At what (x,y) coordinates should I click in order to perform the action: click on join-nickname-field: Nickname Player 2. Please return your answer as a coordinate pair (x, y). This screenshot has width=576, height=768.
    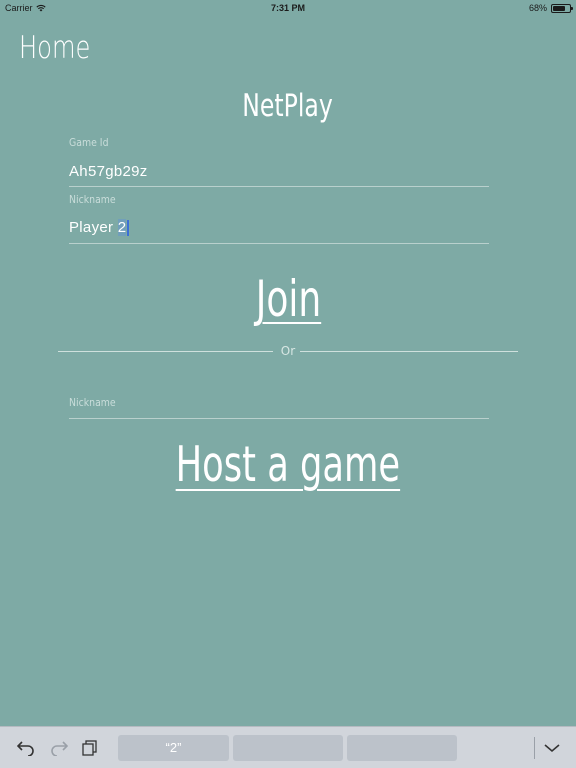
    Looking at the image, I should click on (279, 217).